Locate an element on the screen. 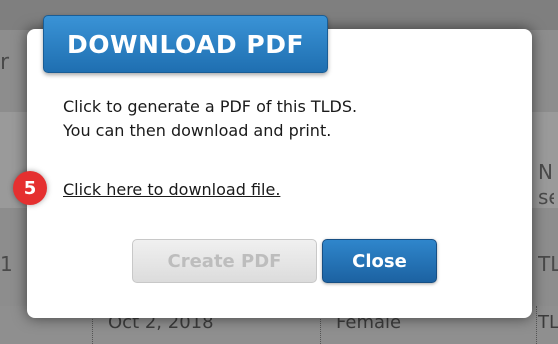 This screenshot has height=344, width=558. background-text-fragment: TL is located at coordinates (548, 264).